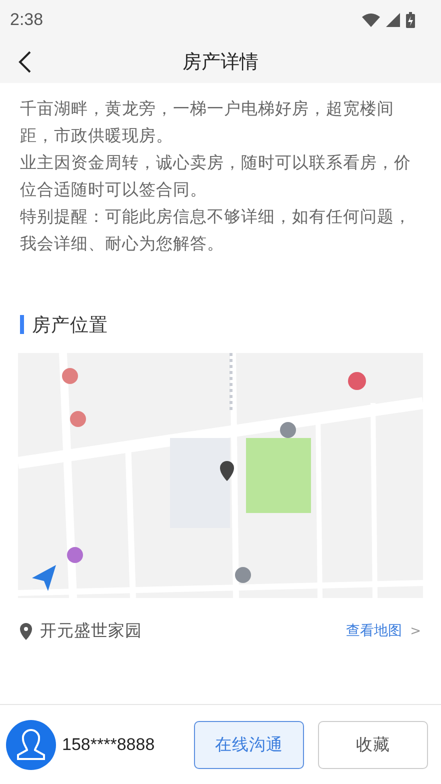  I want to click on description-text: 千亩湖畔，黄龙旁，一梯一户电梯好房，超宽楼间距，市政供暖现房。, so click(207, 122).